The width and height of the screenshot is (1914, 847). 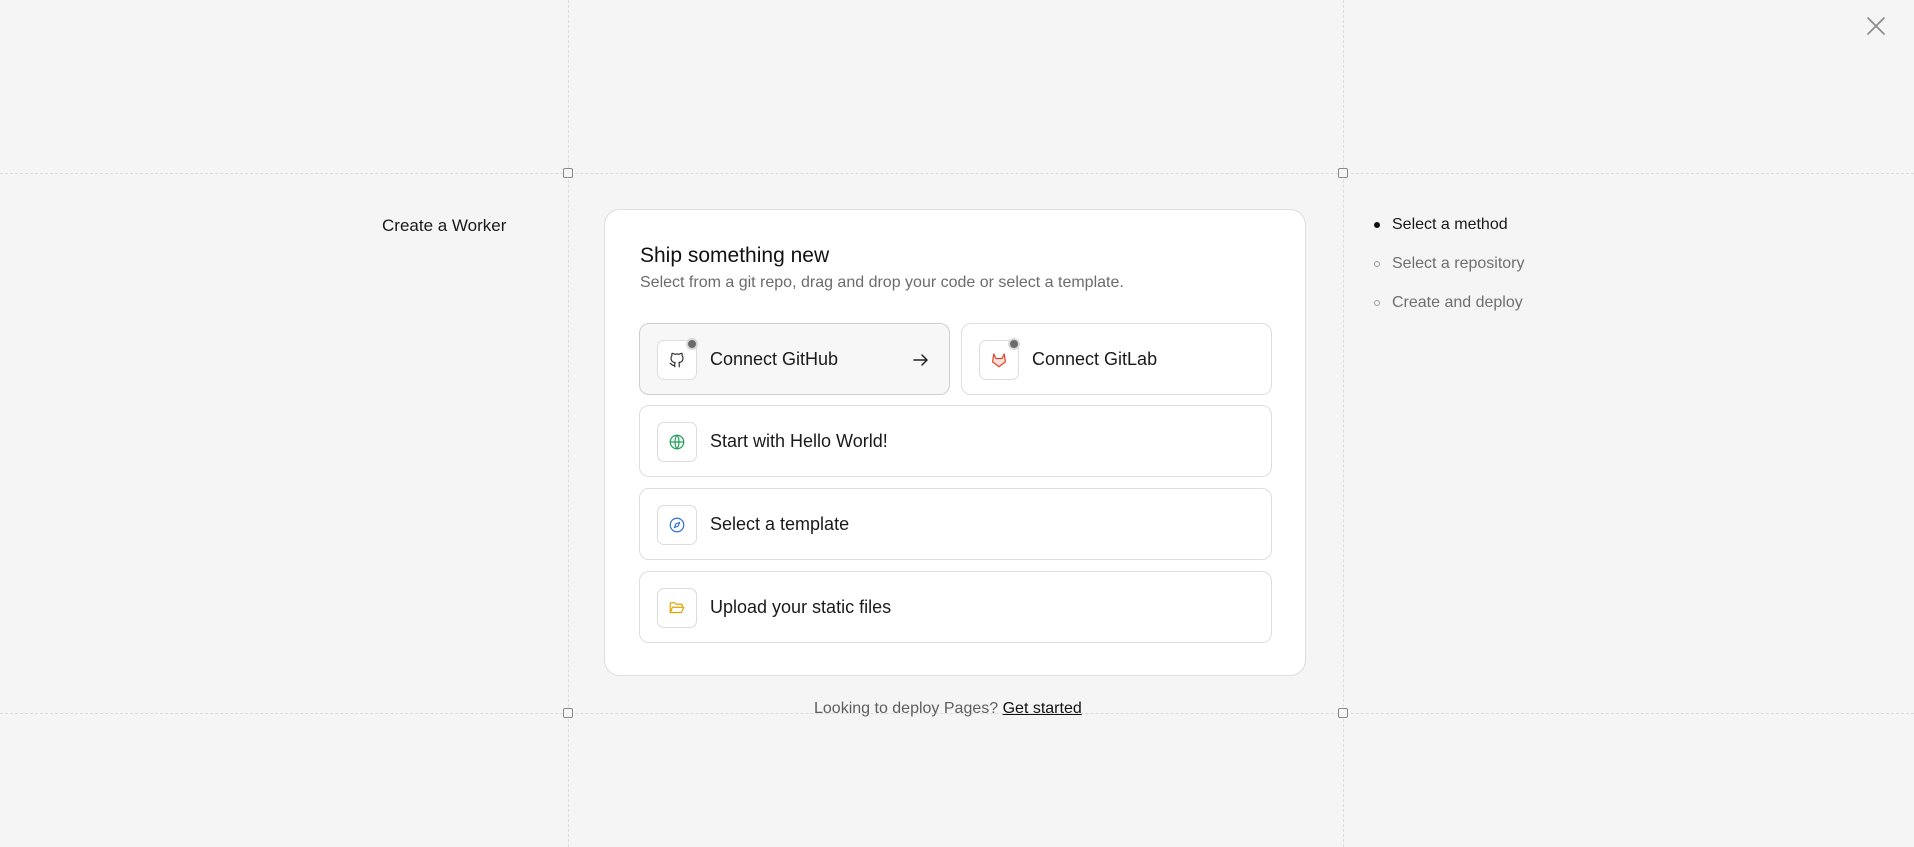 What do you see at coordinates (1458, 263) in the screenshot?
I see `step-label: Select a repository` at bounding box center [1458, 263].